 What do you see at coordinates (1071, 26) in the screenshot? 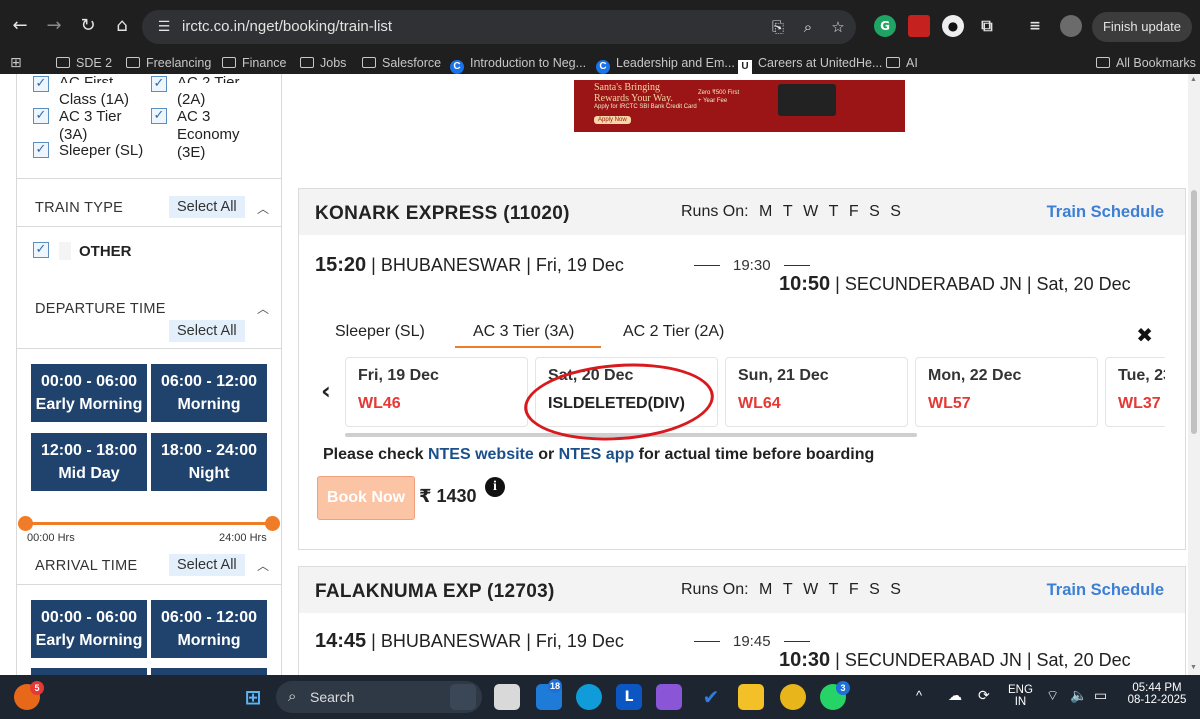
I see `profile-avatar` at bounding box center [1071, 26].